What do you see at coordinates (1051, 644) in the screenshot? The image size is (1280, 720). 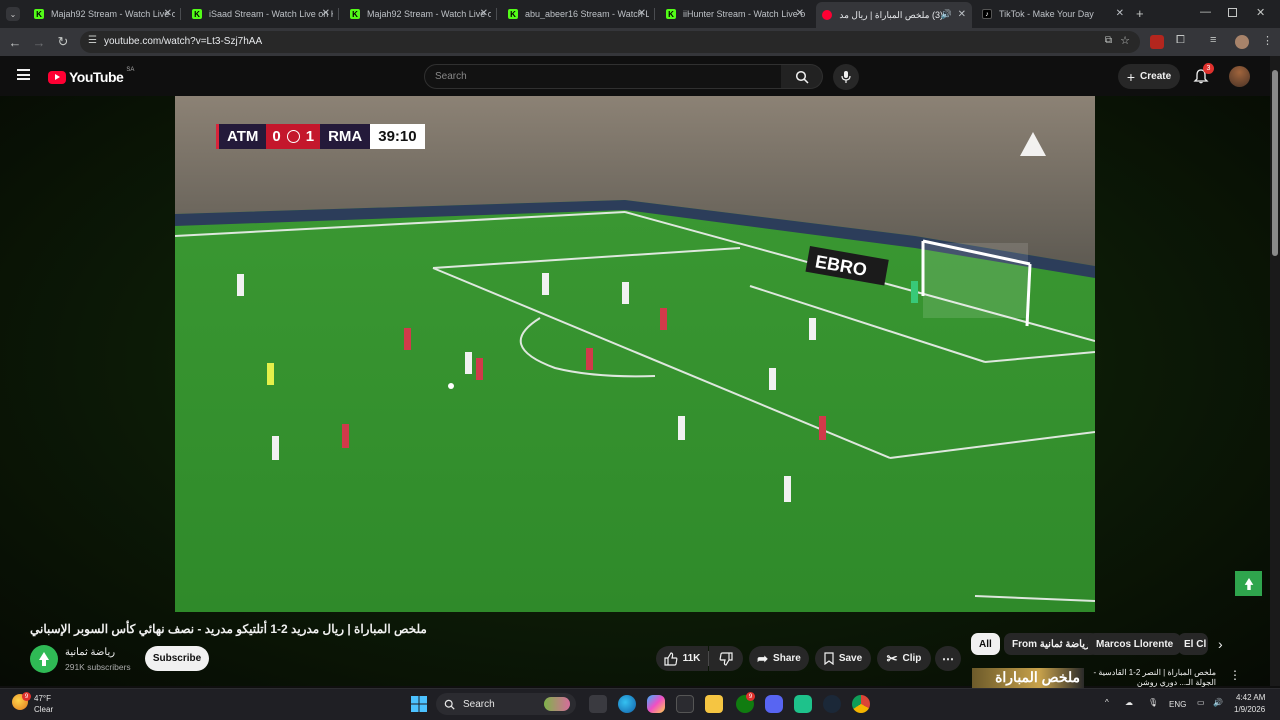 I see `chip-from-channel: From رياضة ثمانية` at bounding box center [1051, 644].